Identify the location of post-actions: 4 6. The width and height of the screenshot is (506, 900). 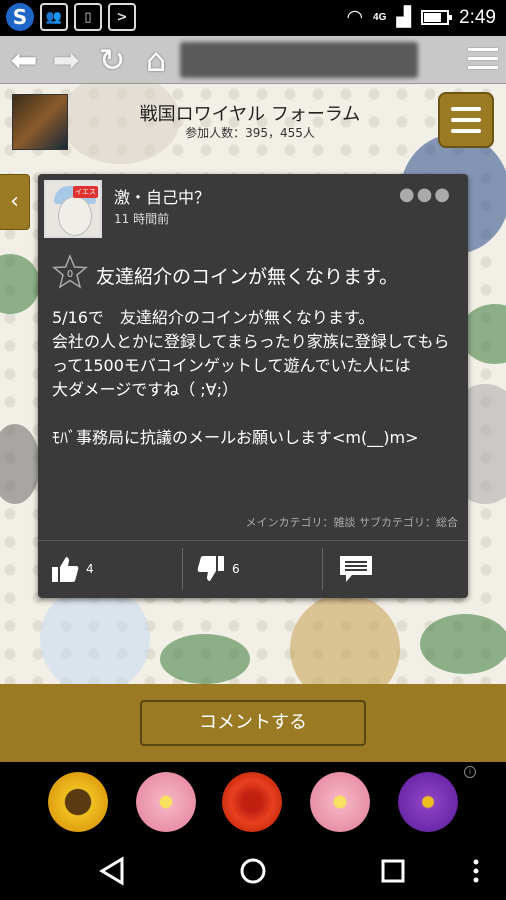
(253, 569).